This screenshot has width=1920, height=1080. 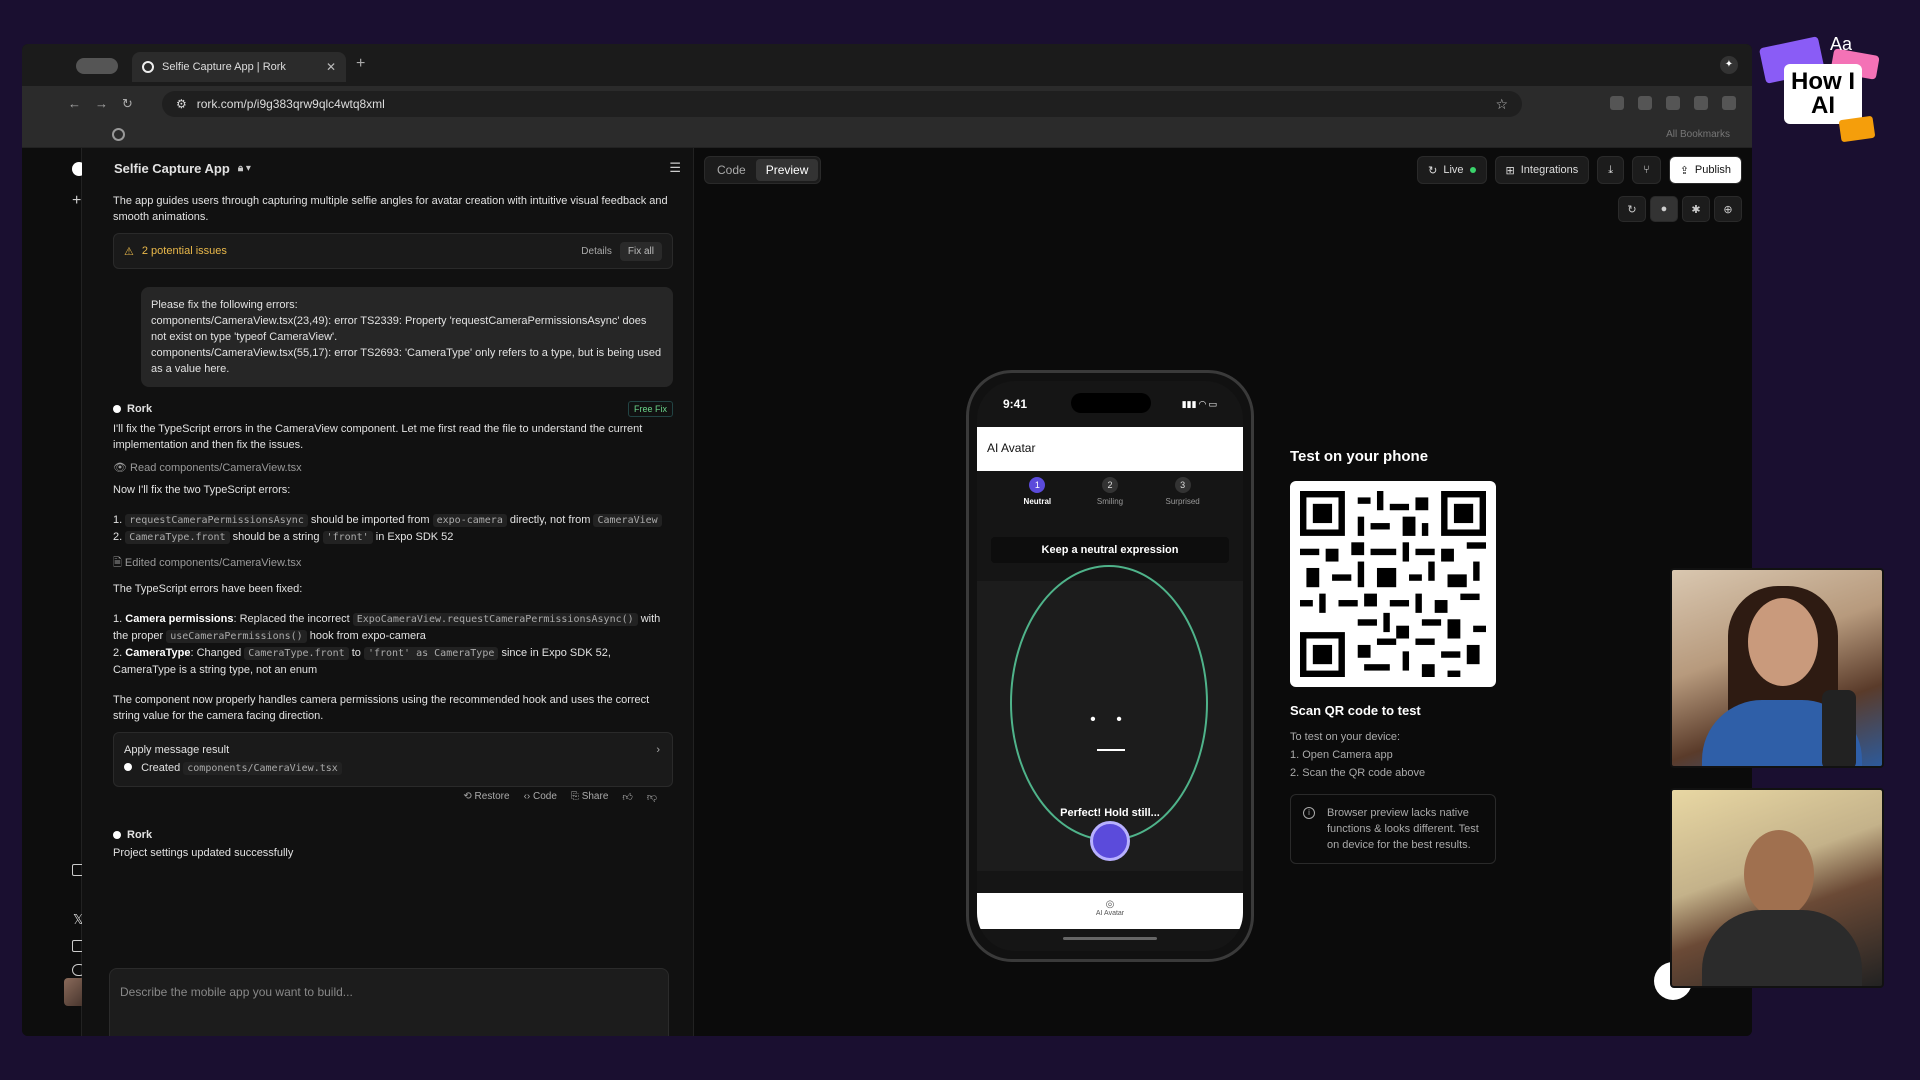 I want to click on edited-file-label: Edited components/CameraView.tsx, so click(x=213, y=563).